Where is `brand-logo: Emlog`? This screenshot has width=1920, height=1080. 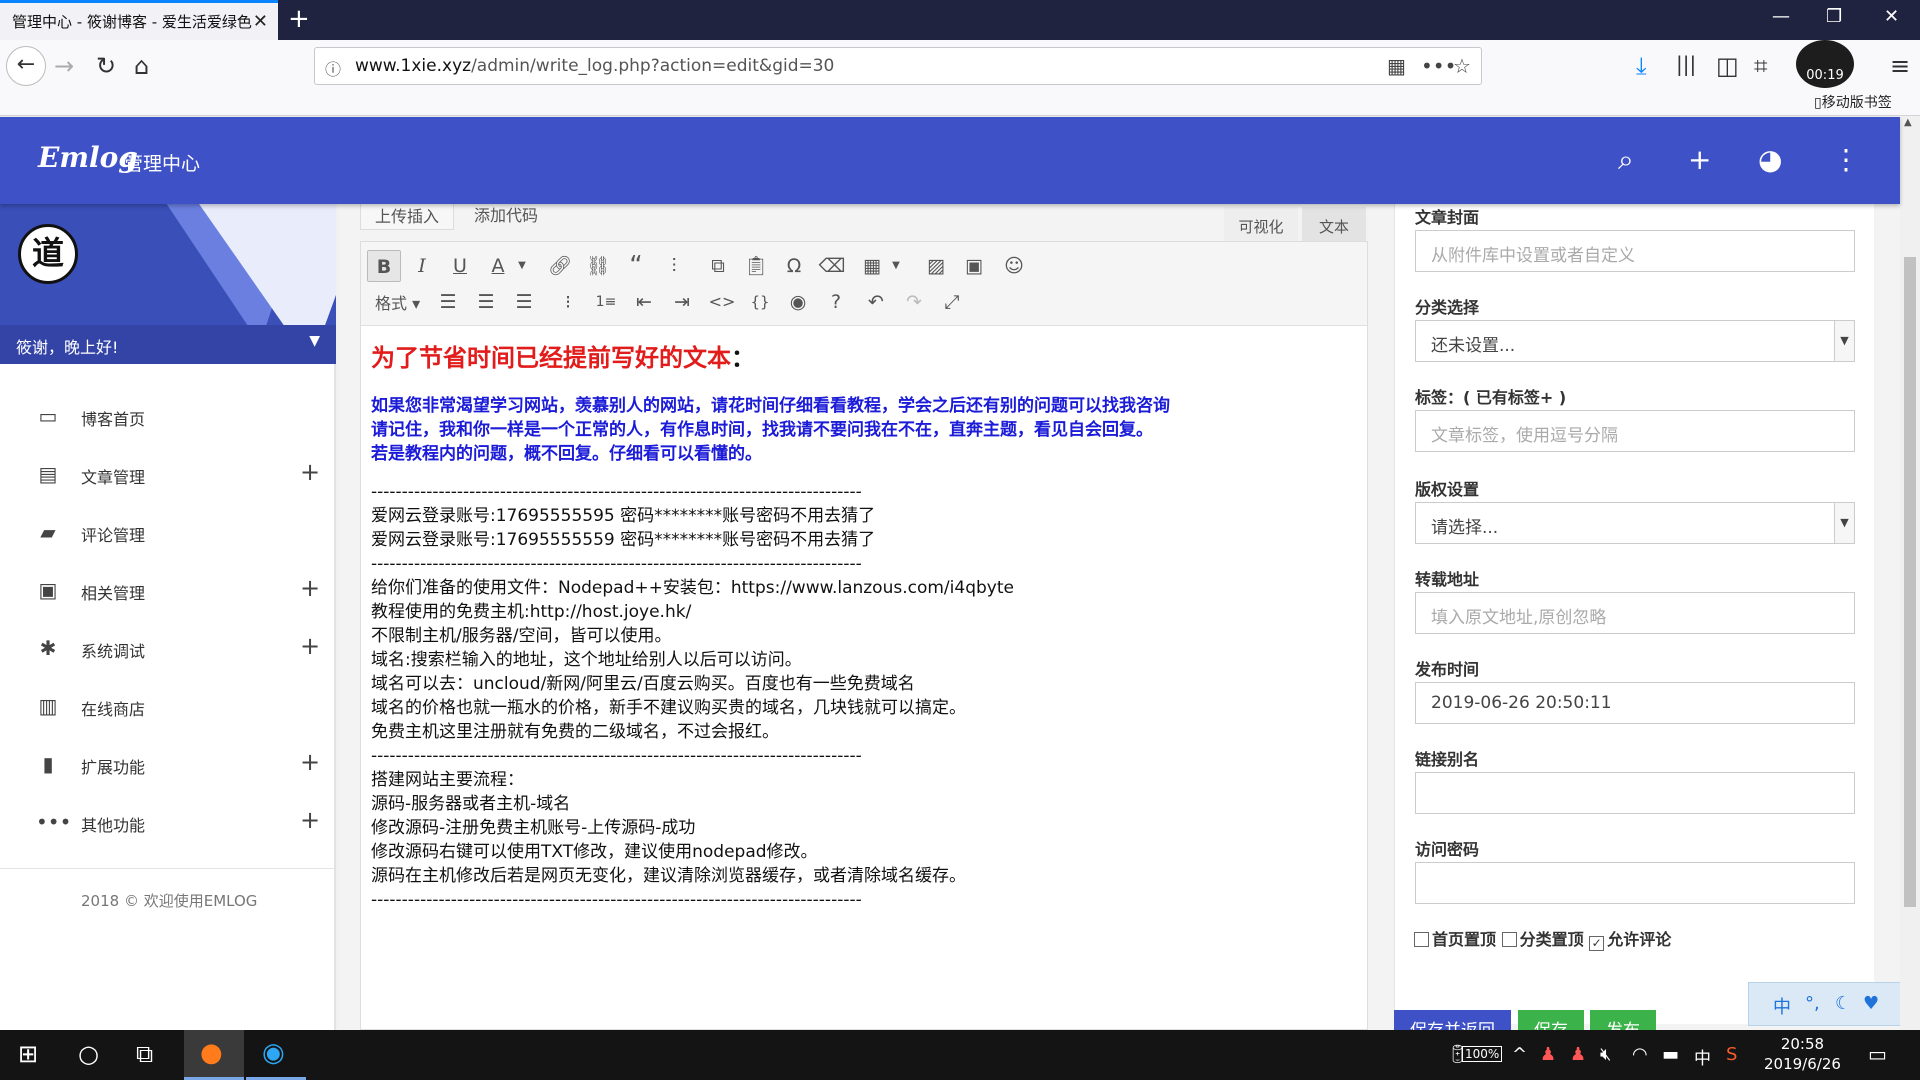
brand-logo: Emlog is located at coordinates (88, 157).